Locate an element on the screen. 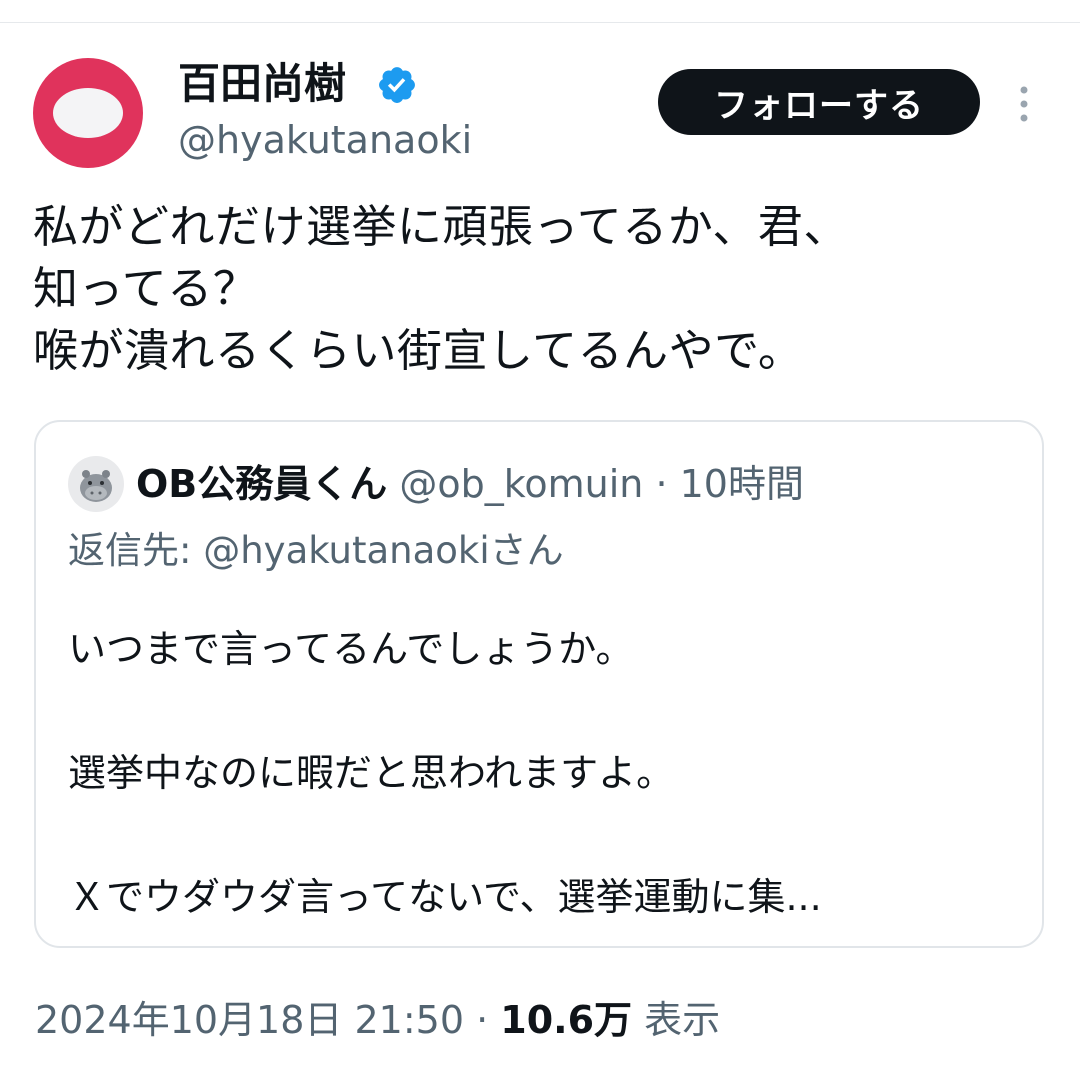 The width and height of the screenshot is (1080, 1068). more-vertical-icon is located at coordinates (1024, 104).